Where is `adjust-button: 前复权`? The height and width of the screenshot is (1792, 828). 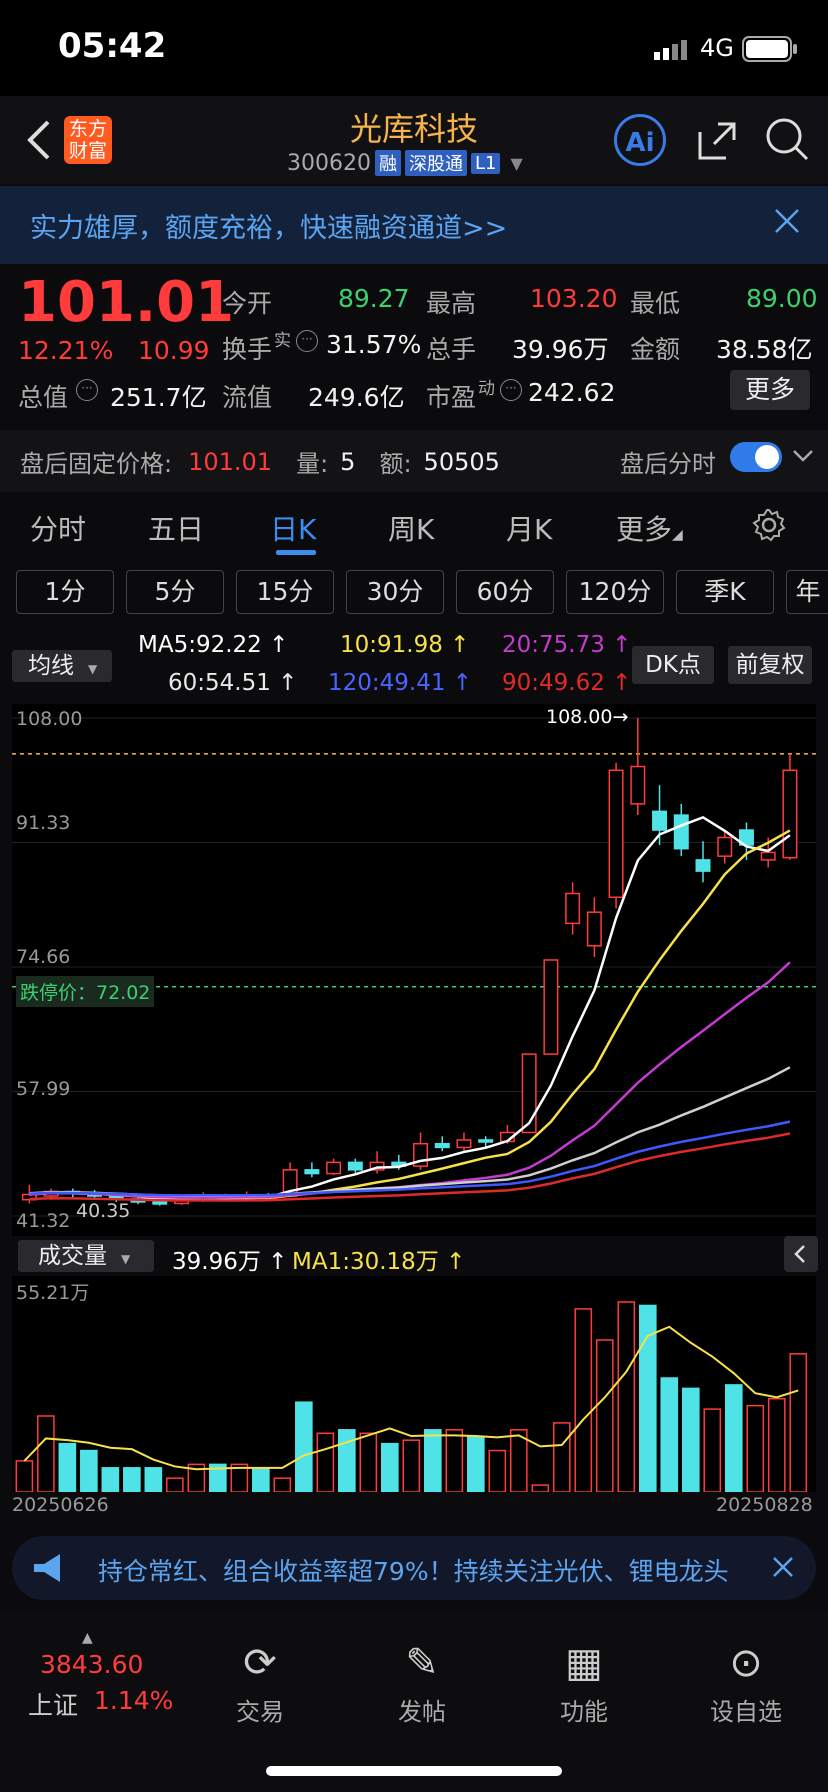
adjust-button: 前复权 is located at coordinates (770, 665).